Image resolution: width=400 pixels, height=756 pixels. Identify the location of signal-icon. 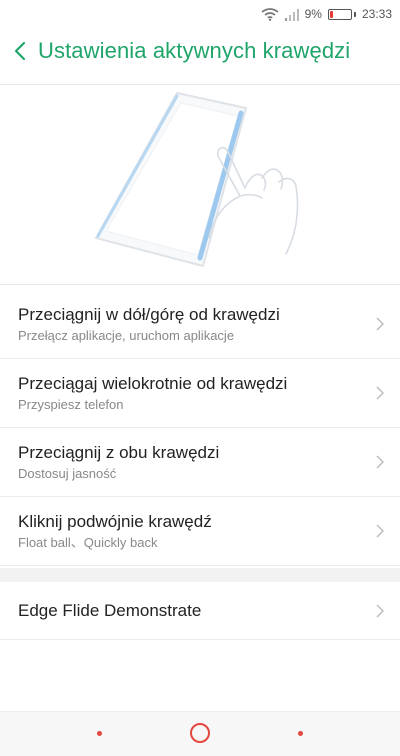
(291, 14).